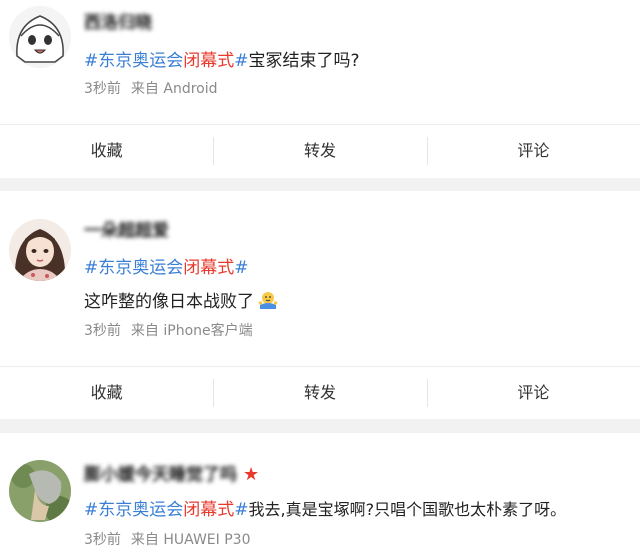 This screenshot has width=640, height=552. I want to click on username: 膨小媛今天睡觉了吗 ★, so click(171, 472).